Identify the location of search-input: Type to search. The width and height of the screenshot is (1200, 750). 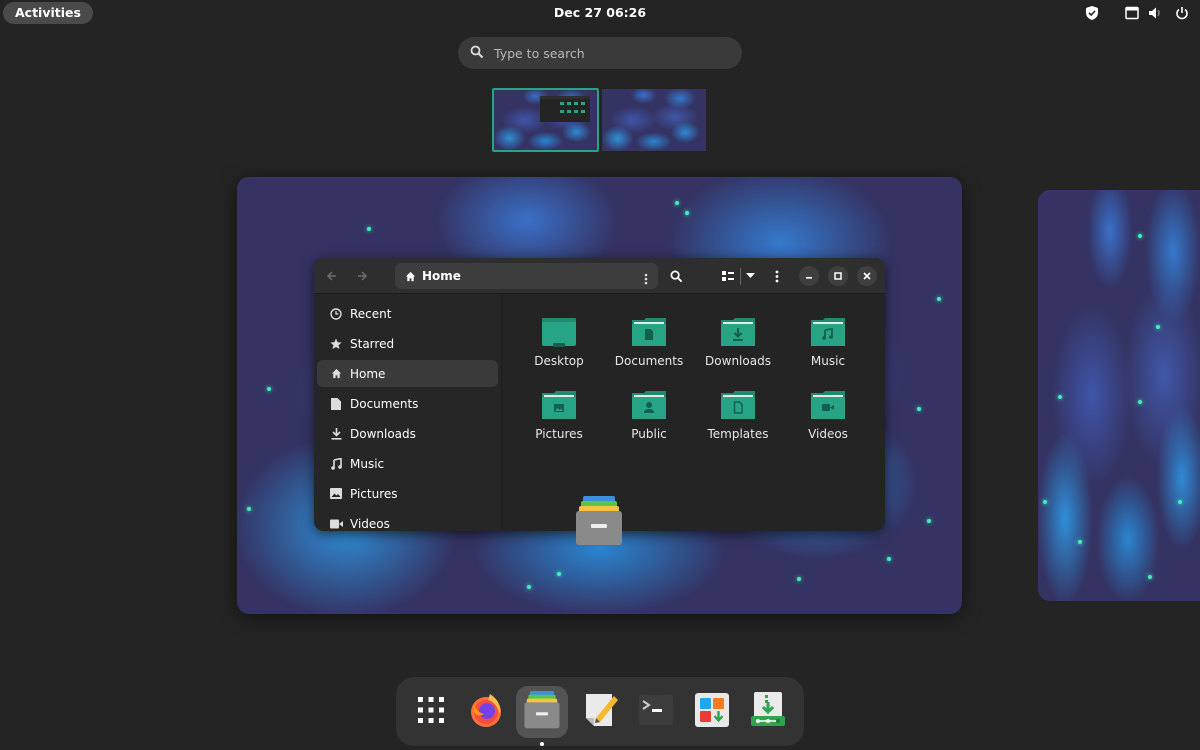
(600, 53).